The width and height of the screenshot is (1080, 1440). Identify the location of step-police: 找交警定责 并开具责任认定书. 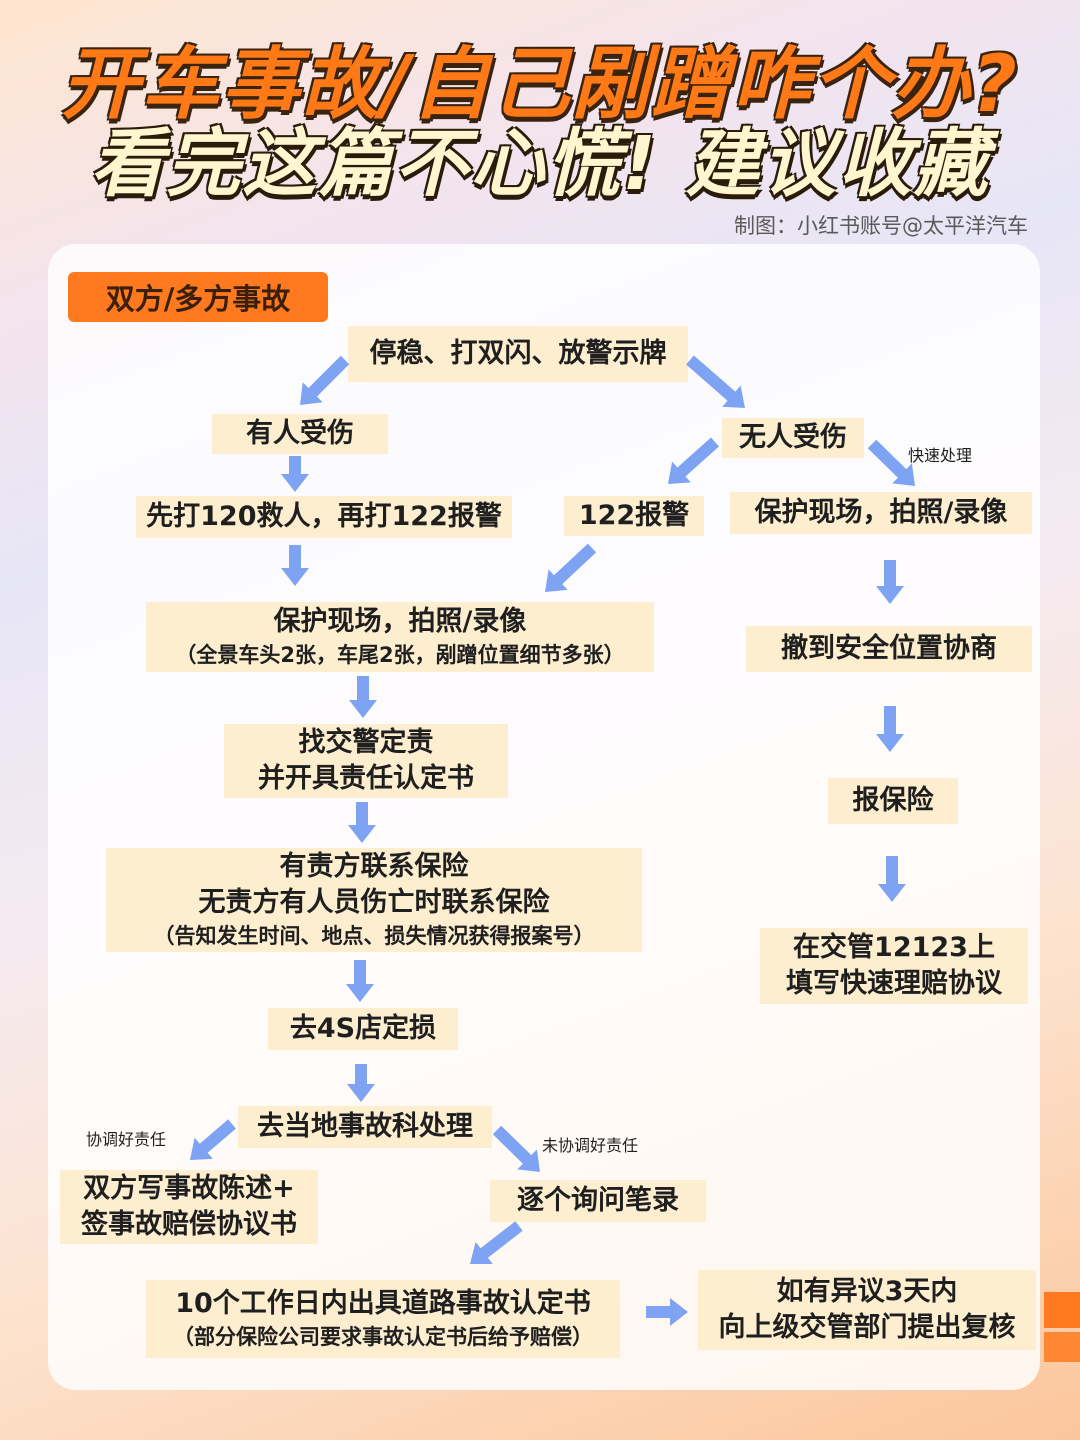
(366, 761).